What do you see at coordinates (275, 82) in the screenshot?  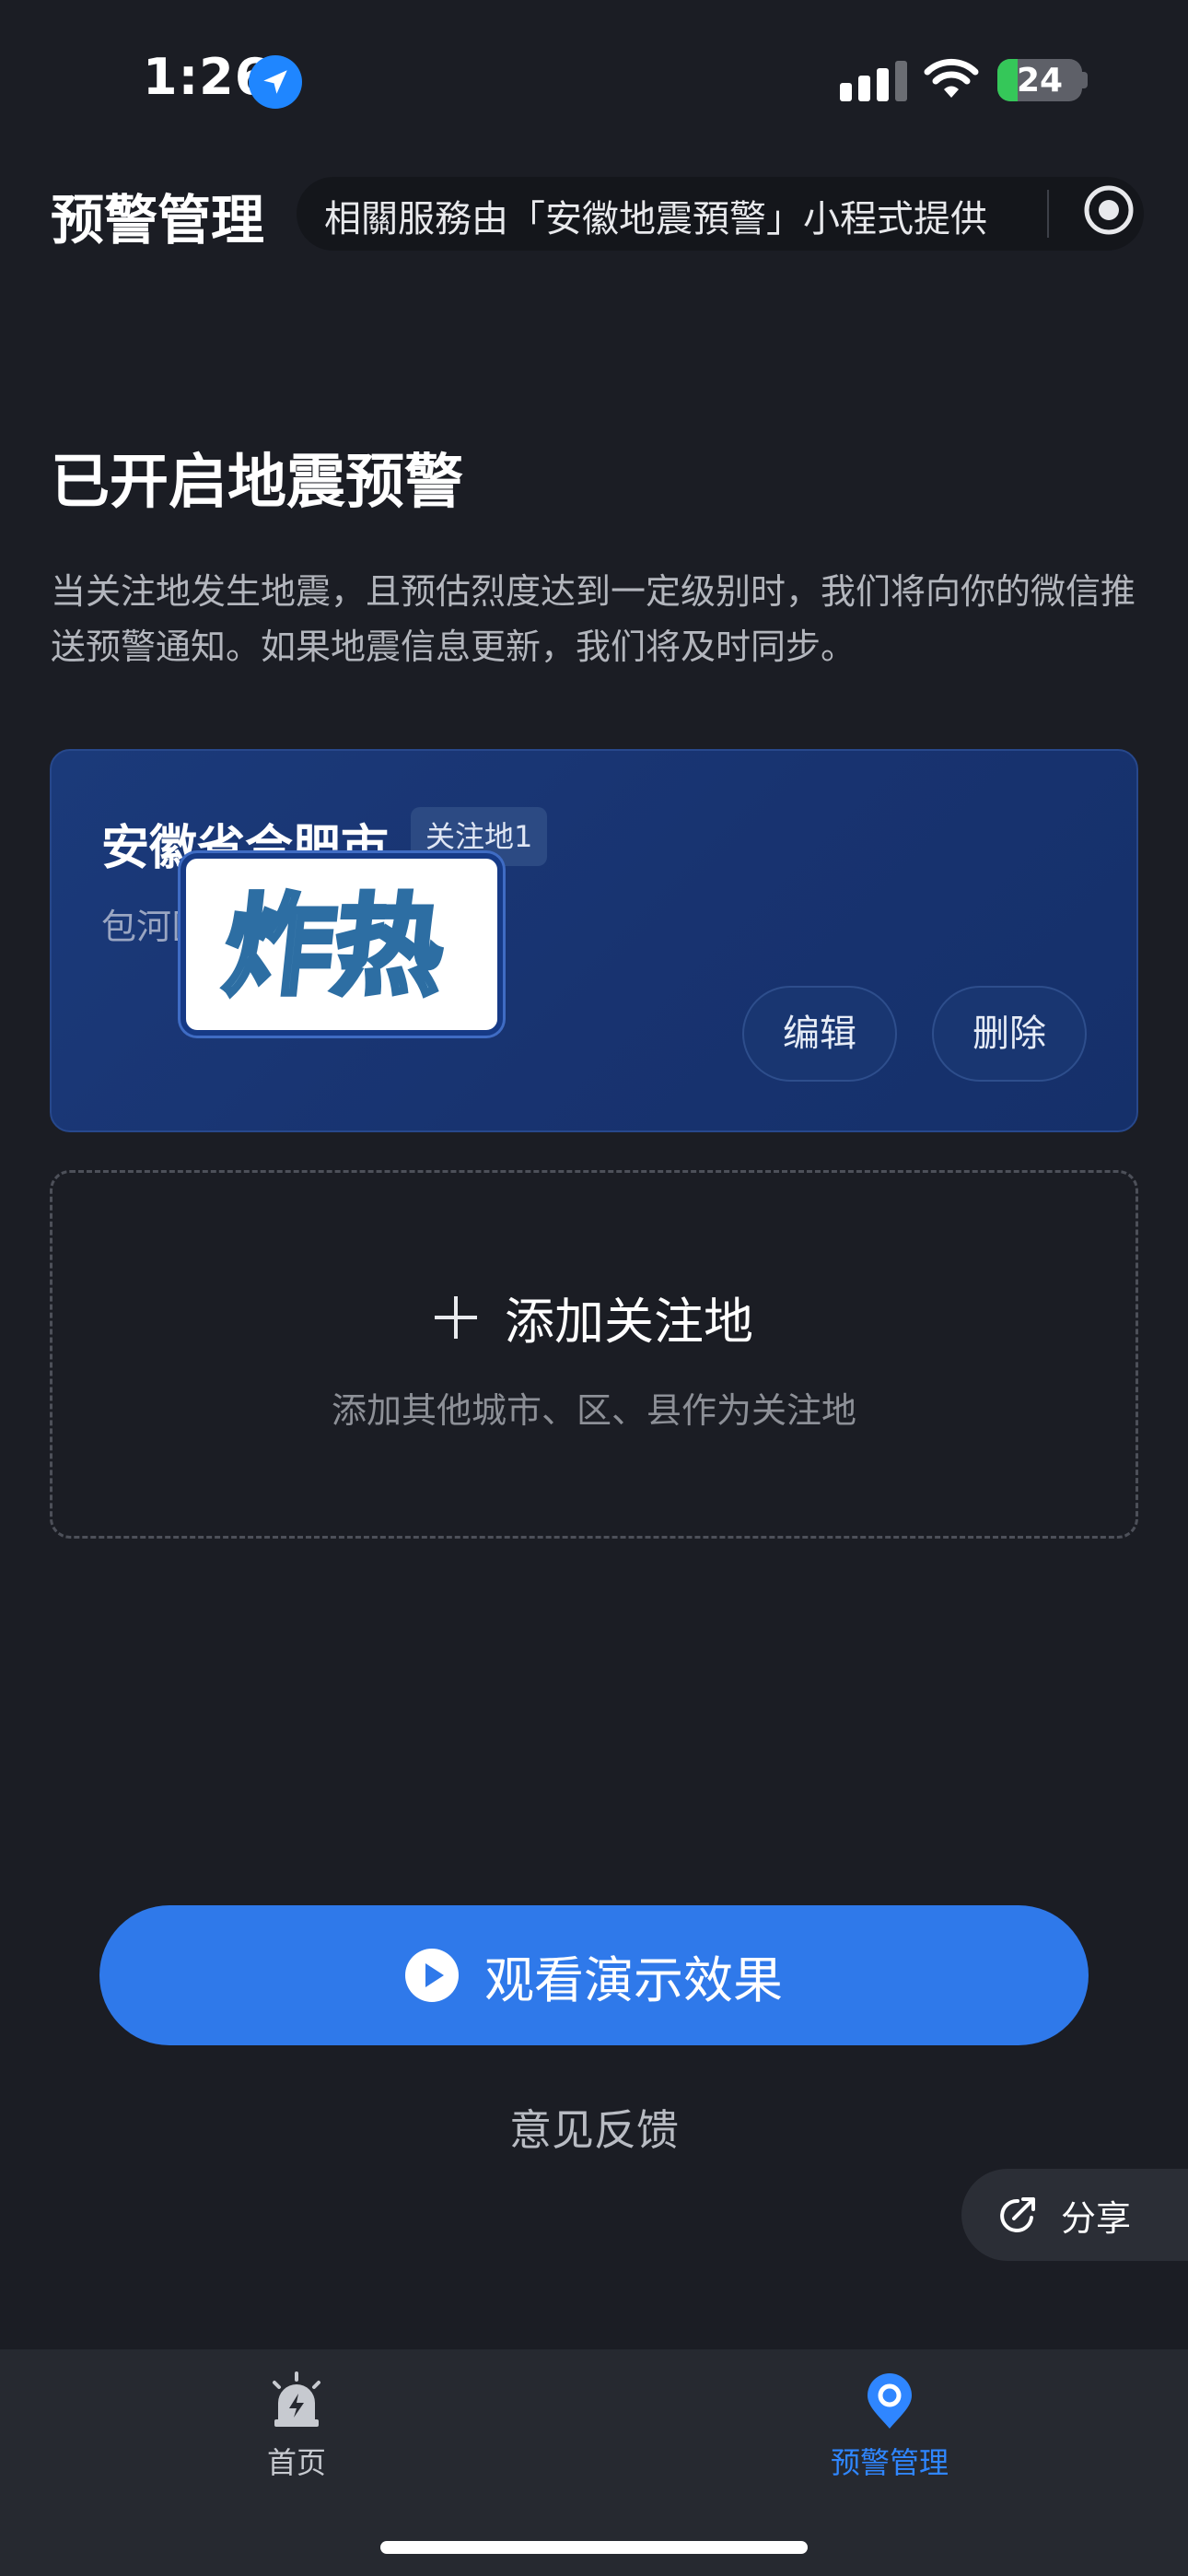 I see `location-arrow-icon` at bounding box center [275, 82].